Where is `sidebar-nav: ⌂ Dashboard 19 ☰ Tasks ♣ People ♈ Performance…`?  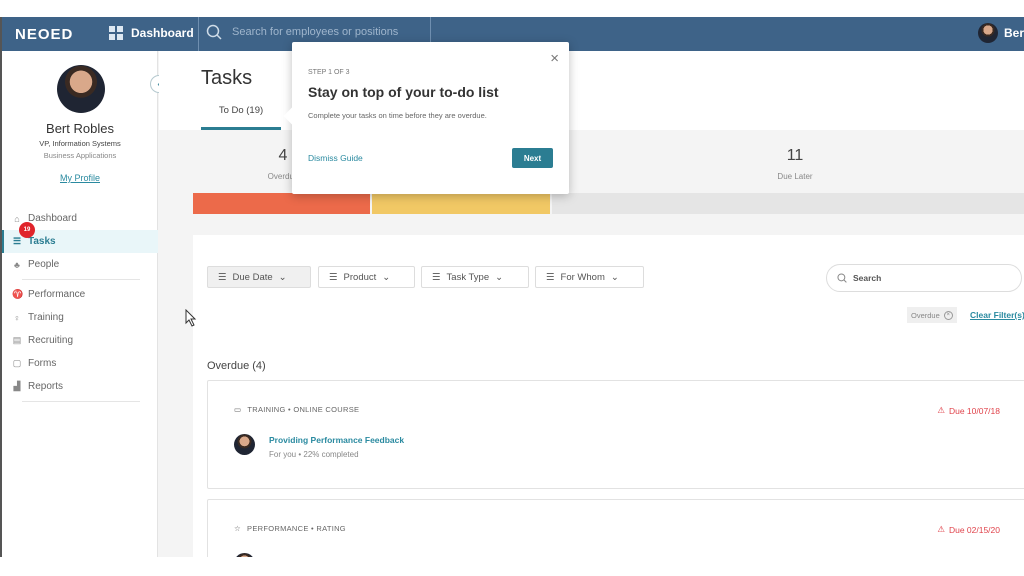 sidebar-nav: ⌂ Dashboard 19 ☰ Tasks ♣ People ♈ Performance… is located at coordinates (80, 306).